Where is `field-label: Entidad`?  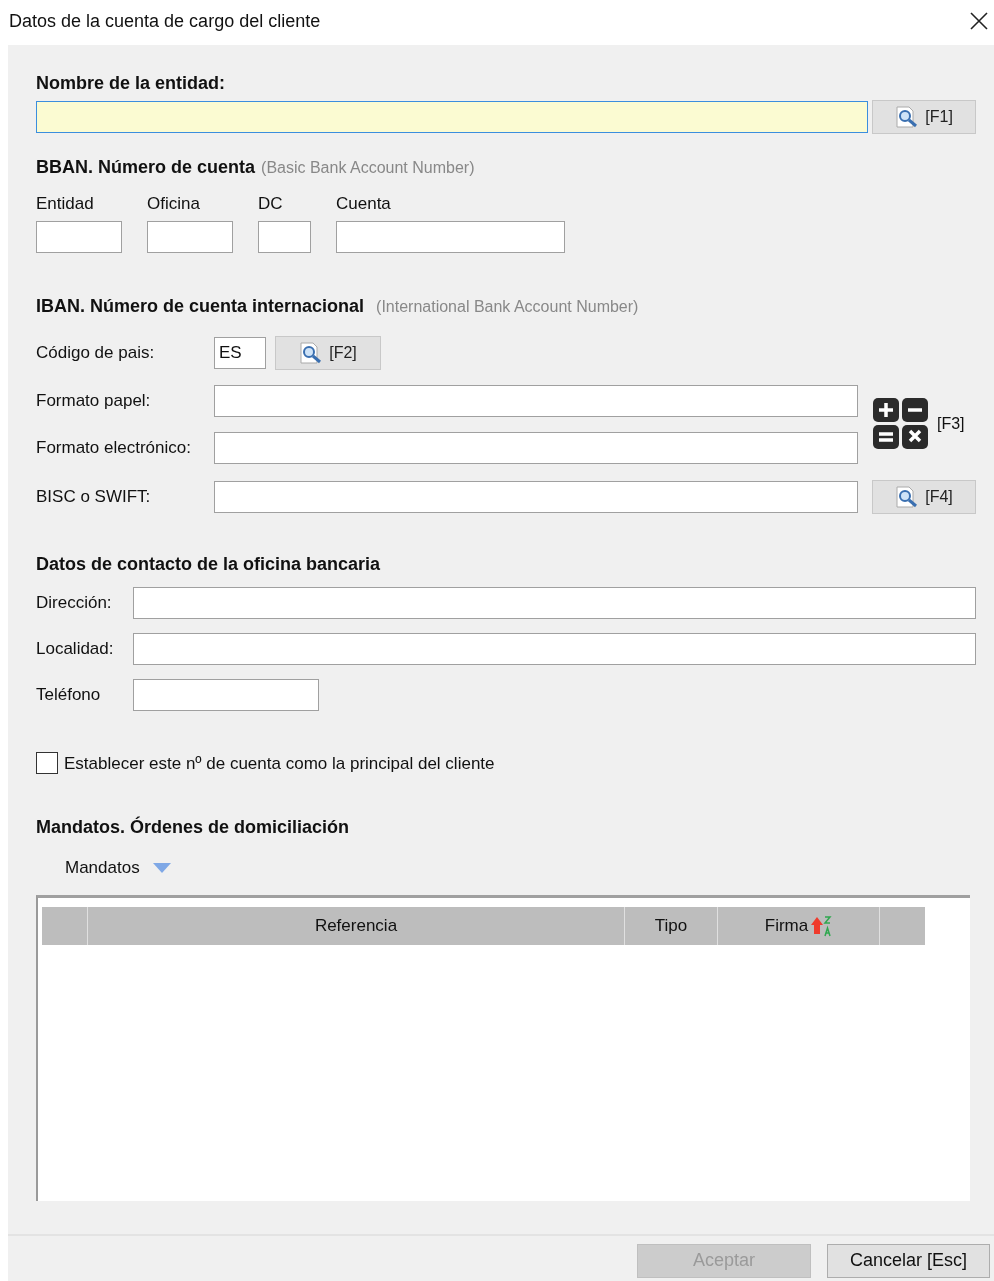
field-label: Entidad is located at coordinates (65, 204).